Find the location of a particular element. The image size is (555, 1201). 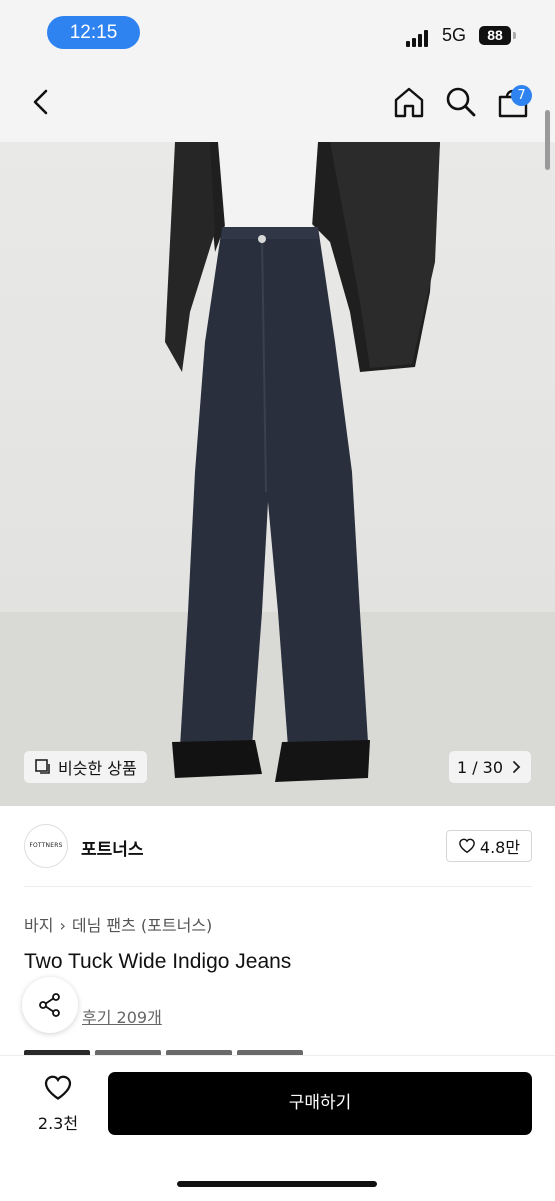

breadcrumb: 바지 › 데님 팬츠 (포트너스) is located at coordinates (118, 924).